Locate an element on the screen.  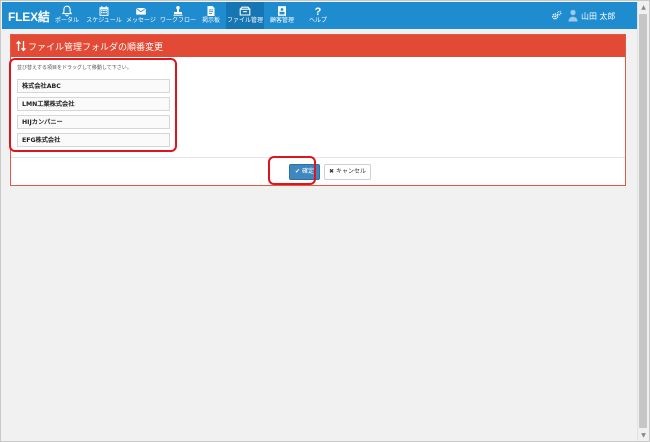
sort-icon is located at coordinates (21, 46).